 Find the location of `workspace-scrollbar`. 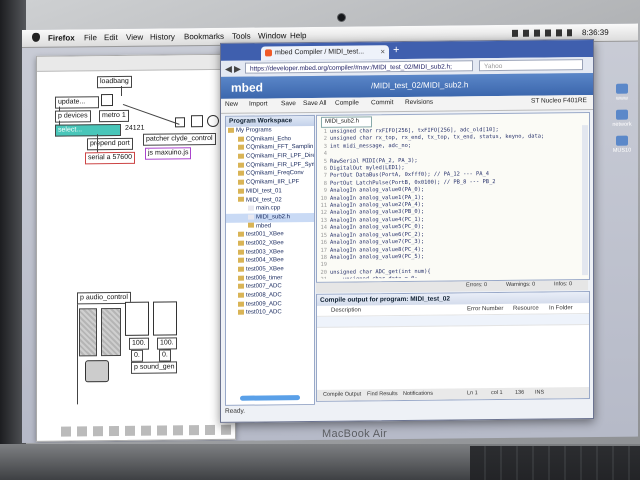

workspace-scrollbar is located at coordinates (270, 398).